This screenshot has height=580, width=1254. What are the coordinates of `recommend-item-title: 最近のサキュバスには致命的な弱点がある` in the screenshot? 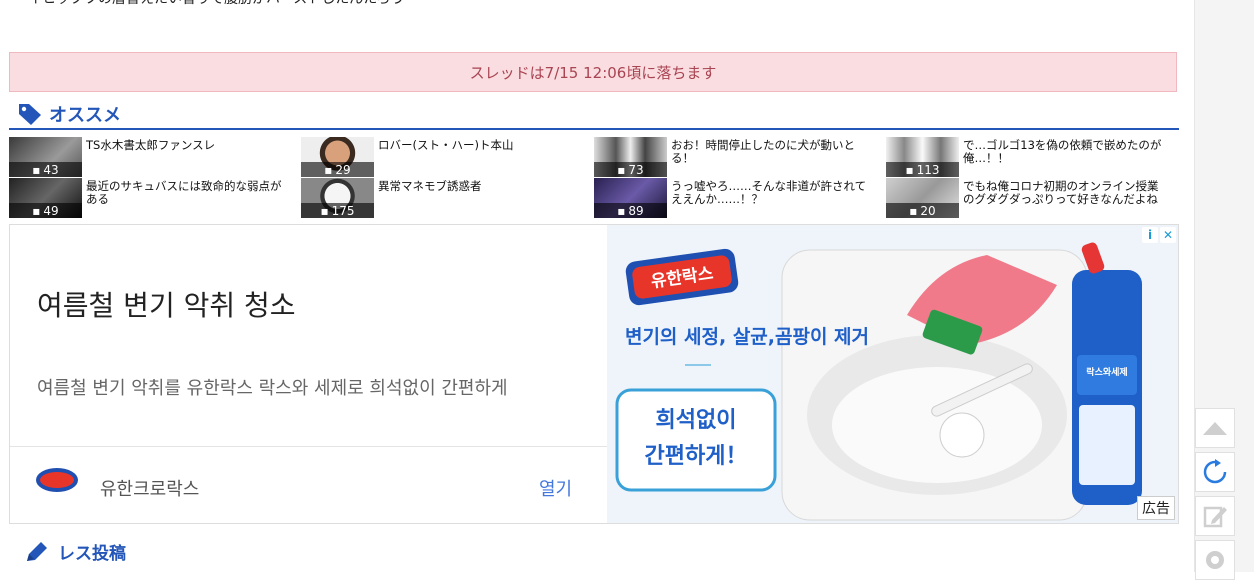 It's located at (188, 193).